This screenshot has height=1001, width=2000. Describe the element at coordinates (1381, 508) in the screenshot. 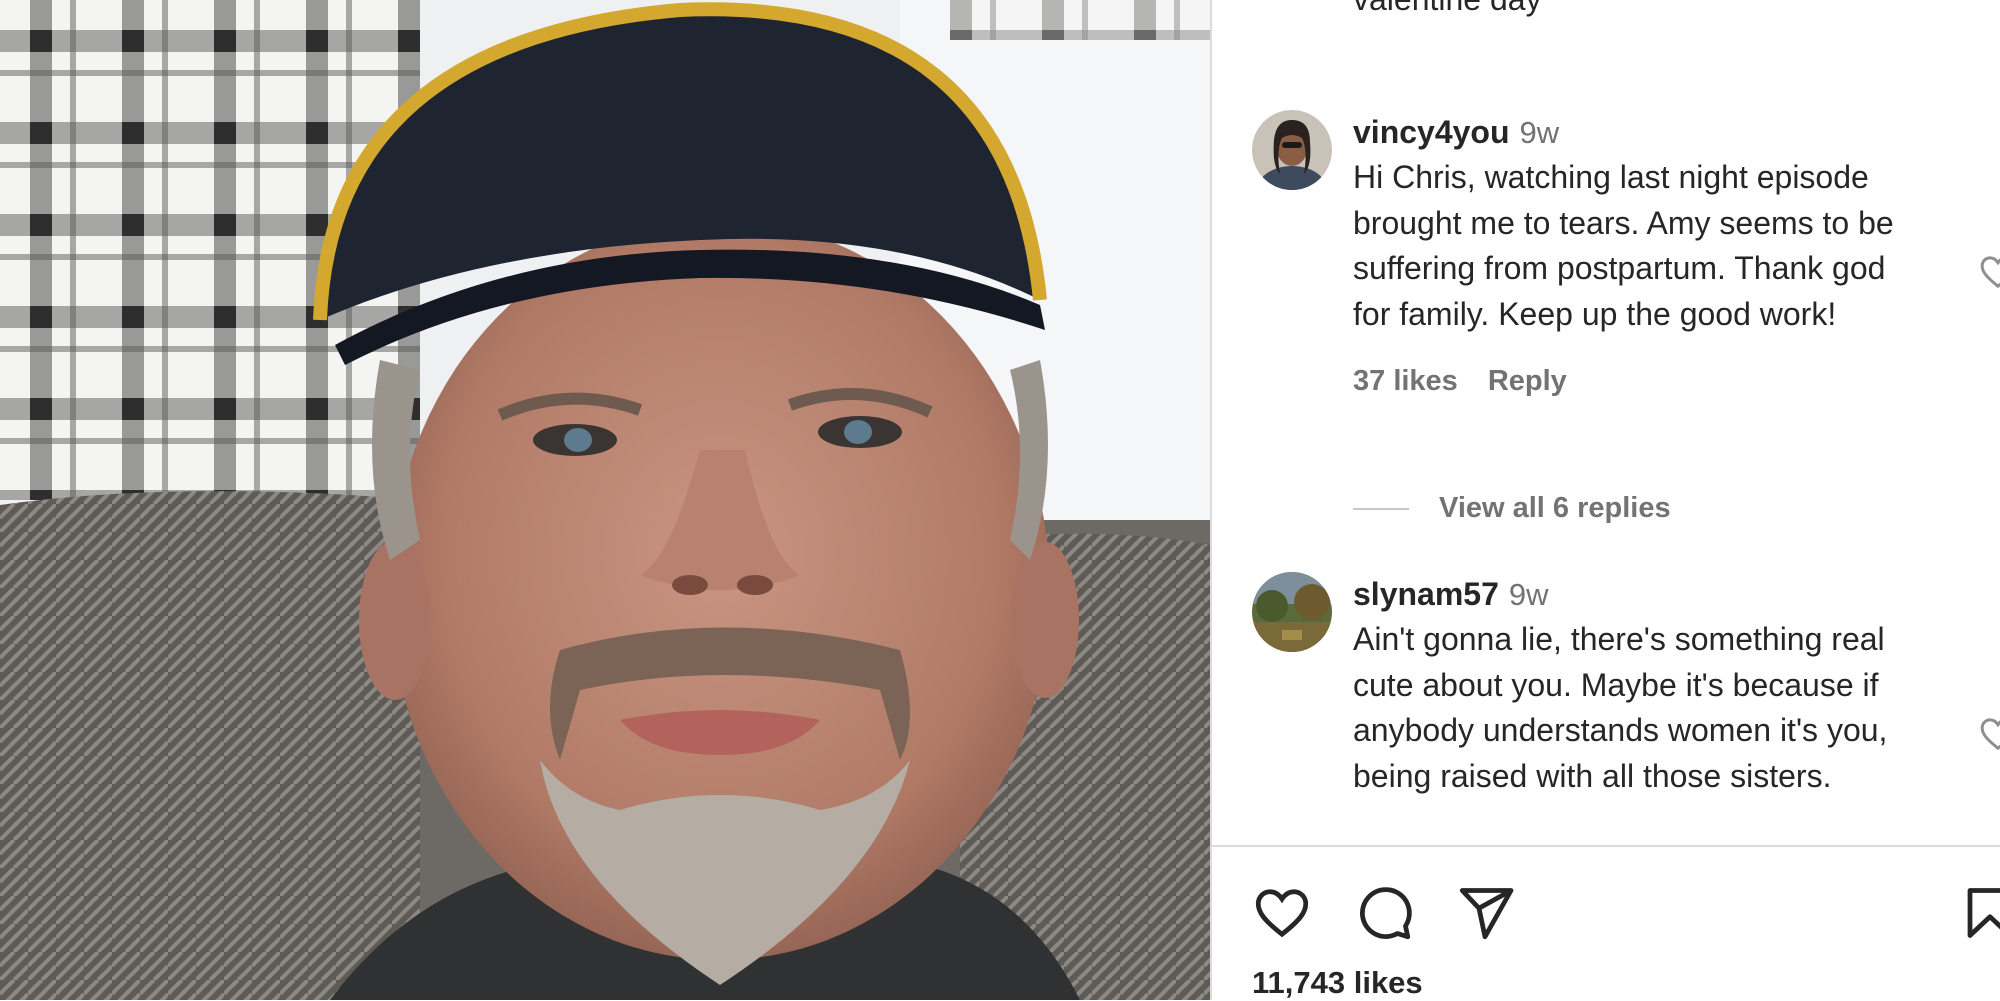

I see `replies-rule` at that location.